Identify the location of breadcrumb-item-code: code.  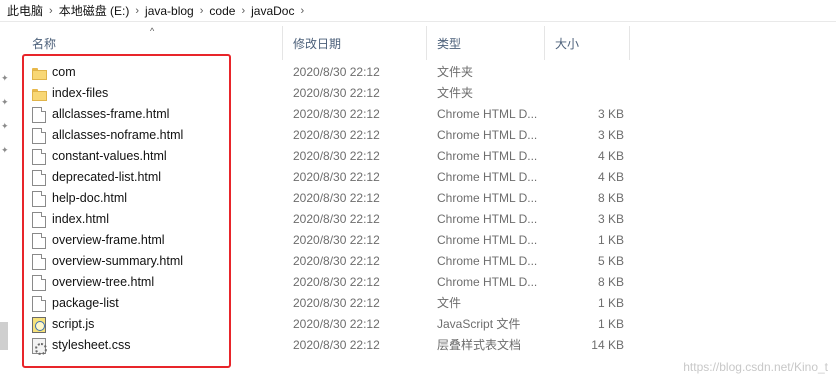
(222, 11).